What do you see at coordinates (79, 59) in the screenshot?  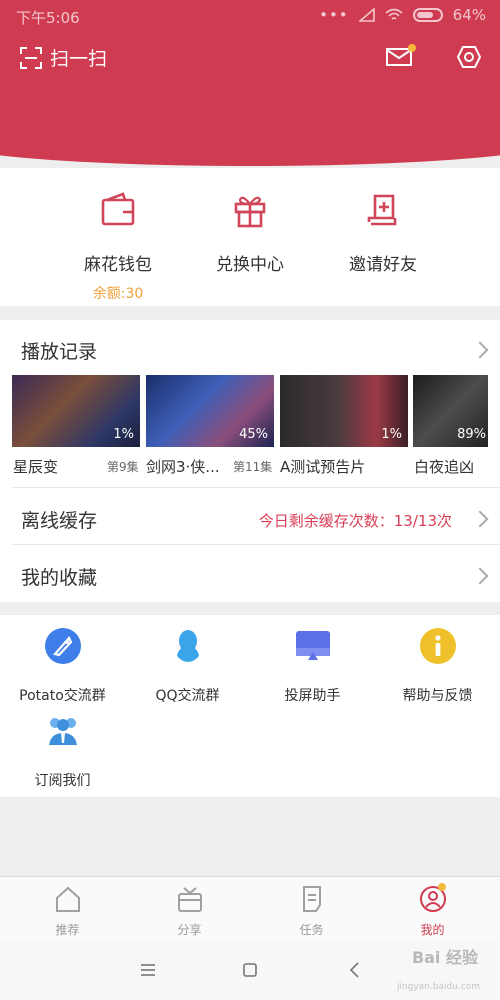 I see `scan-label: 扫一扫` at bounding box center [79, 59].